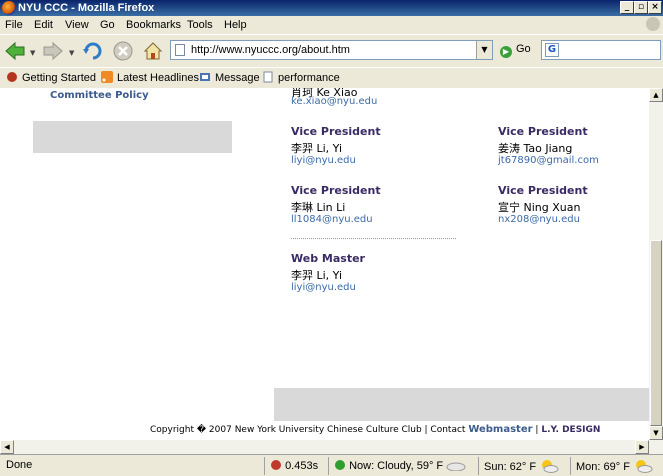 The image size is (663, 476). I want to click on go-arrow-icon: ▶, so click(506, 52).